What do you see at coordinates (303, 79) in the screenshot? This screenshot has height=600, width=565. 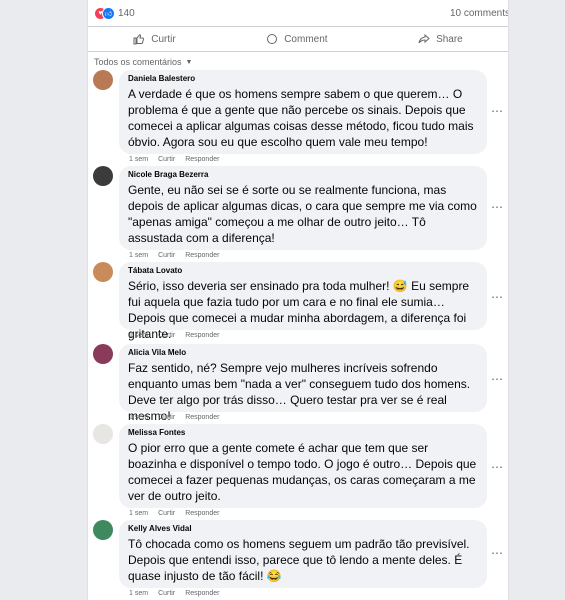 I see `comment-author: Daniela Balestero` at bounding box center [303, 79].